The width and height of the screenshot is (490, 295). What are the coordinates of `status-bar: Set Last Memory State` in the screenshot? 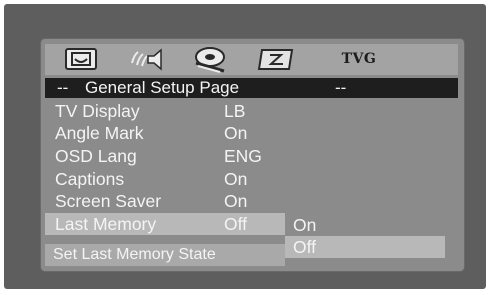 It's located at (165, 255).